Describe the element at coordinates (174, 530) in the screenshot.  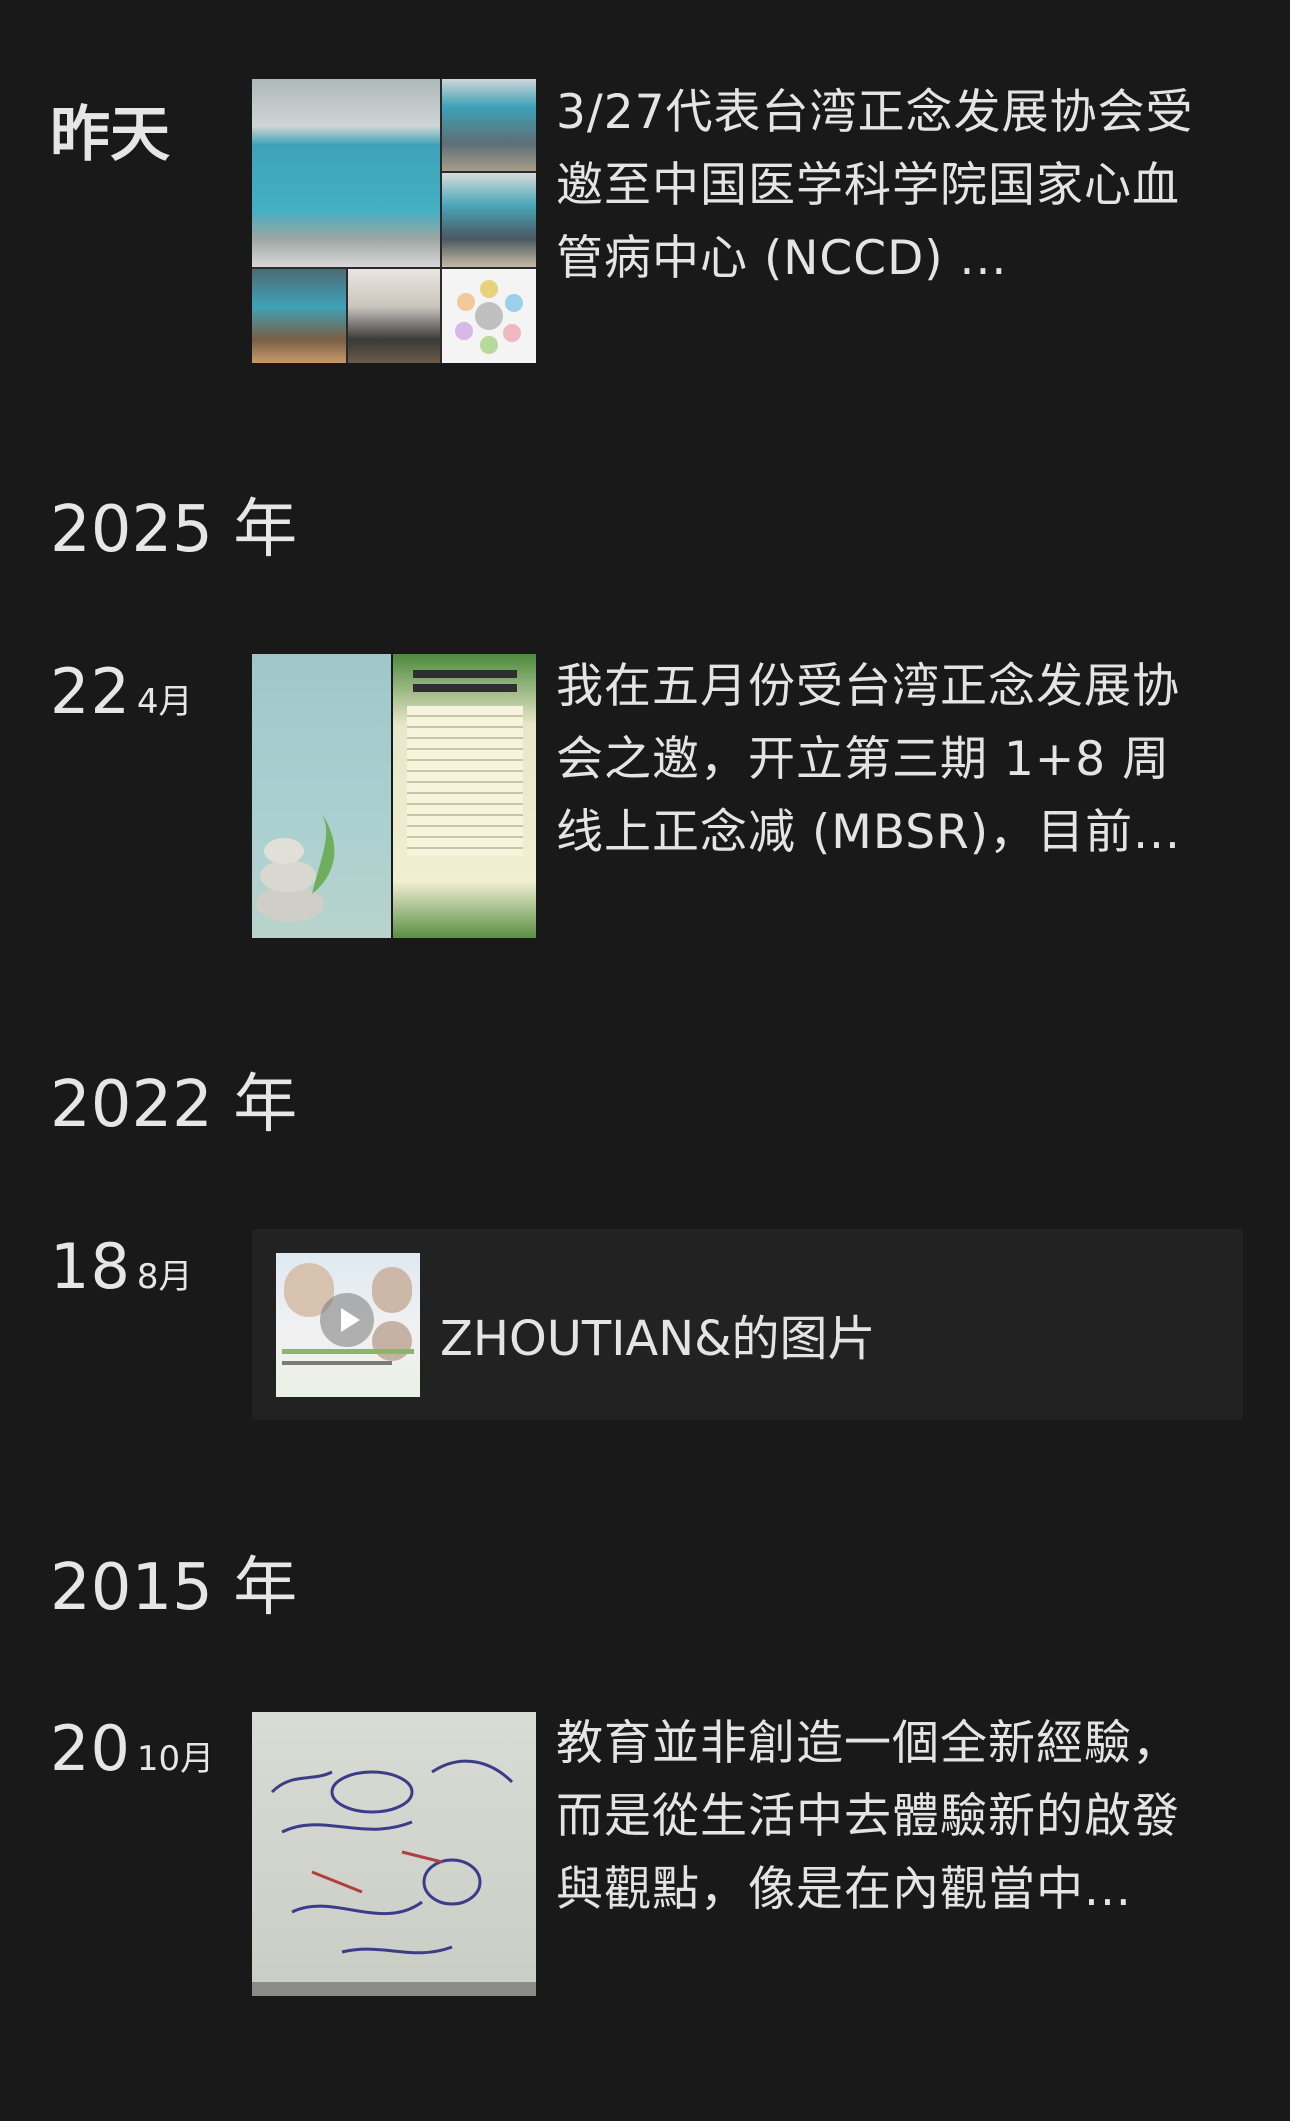
I see `year-heading: 2025 年` at that location.